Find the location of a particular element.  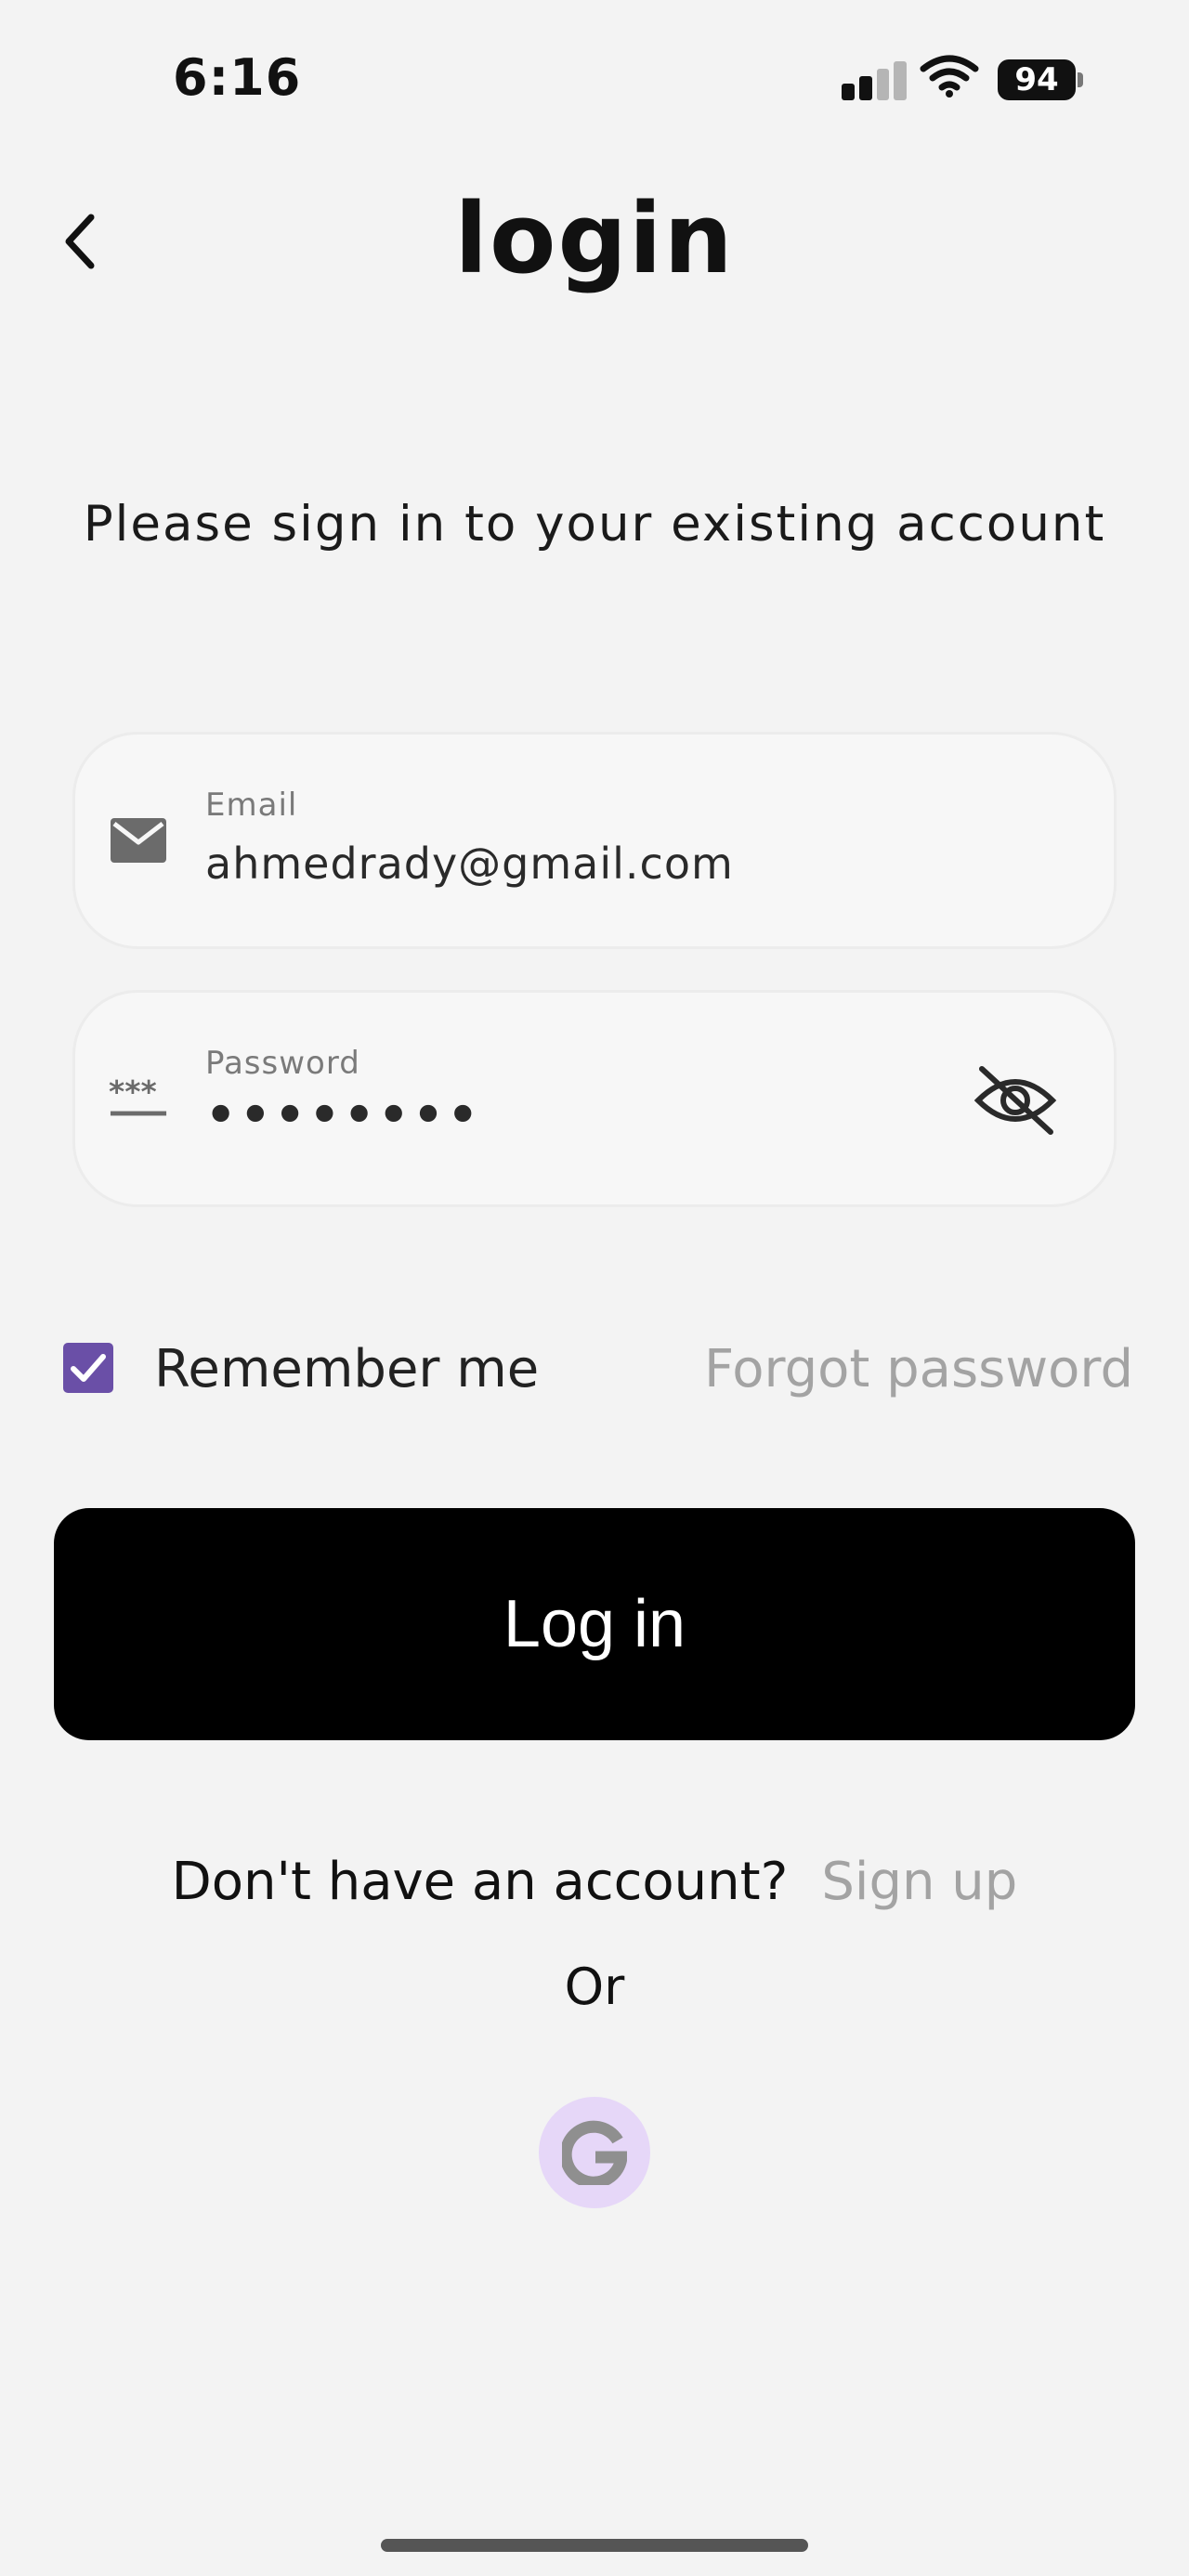

checkmark-icon is located at coordinates (88, 1368).